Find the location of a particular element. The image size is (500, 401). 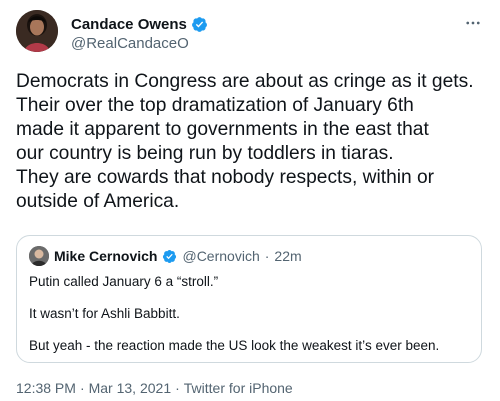

author-name-row: Candace Owens is located at coordinates (139, 24).